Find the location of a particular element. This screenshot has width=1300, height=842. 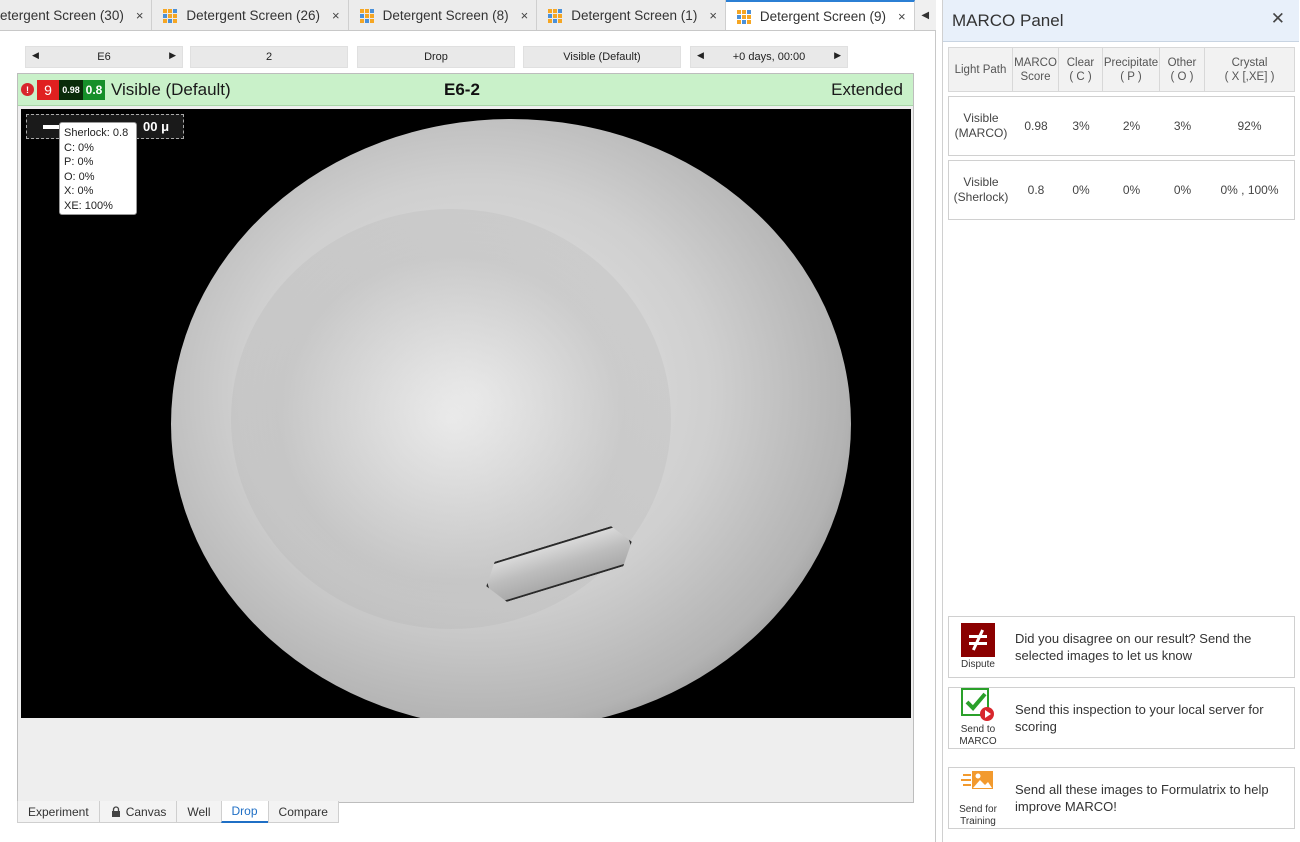

next-well-button: ▶ is located at coordinates (172, 55).